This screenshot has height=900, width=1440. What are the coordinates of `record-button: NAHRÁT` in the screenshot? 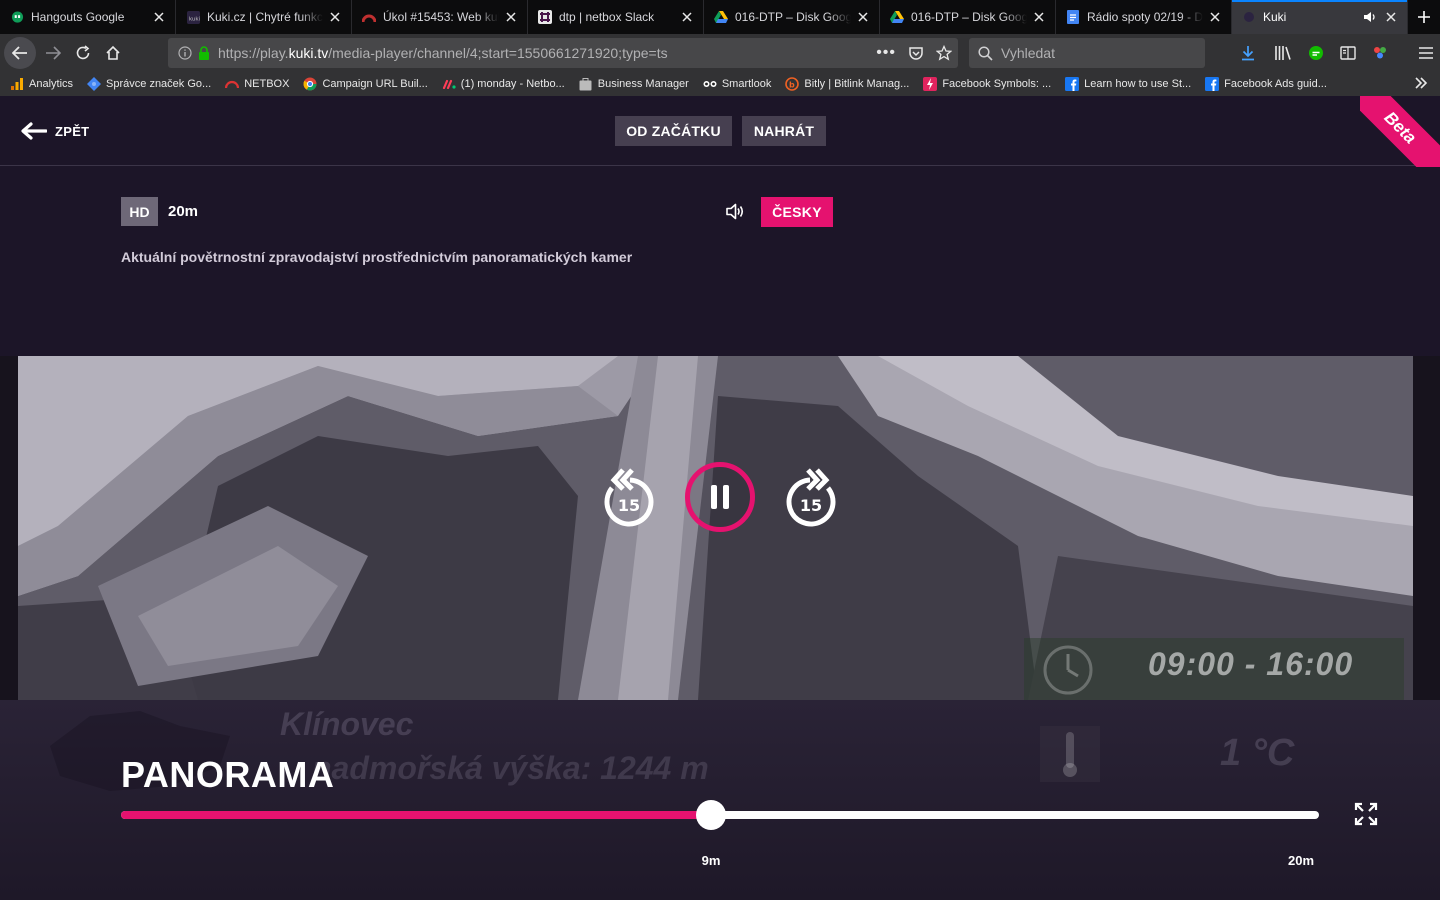 It's located at (784, 131).